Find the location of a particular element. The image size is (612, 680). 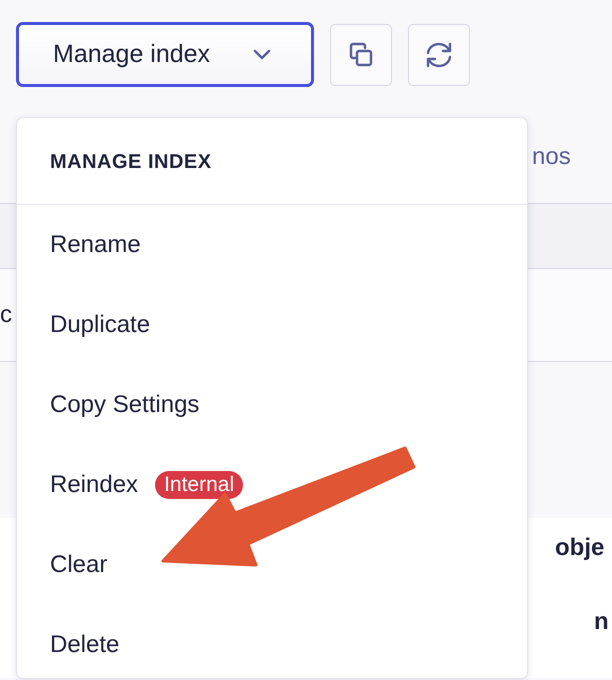

menu-item: Reindex Internal is located at coordinates (272, 485).